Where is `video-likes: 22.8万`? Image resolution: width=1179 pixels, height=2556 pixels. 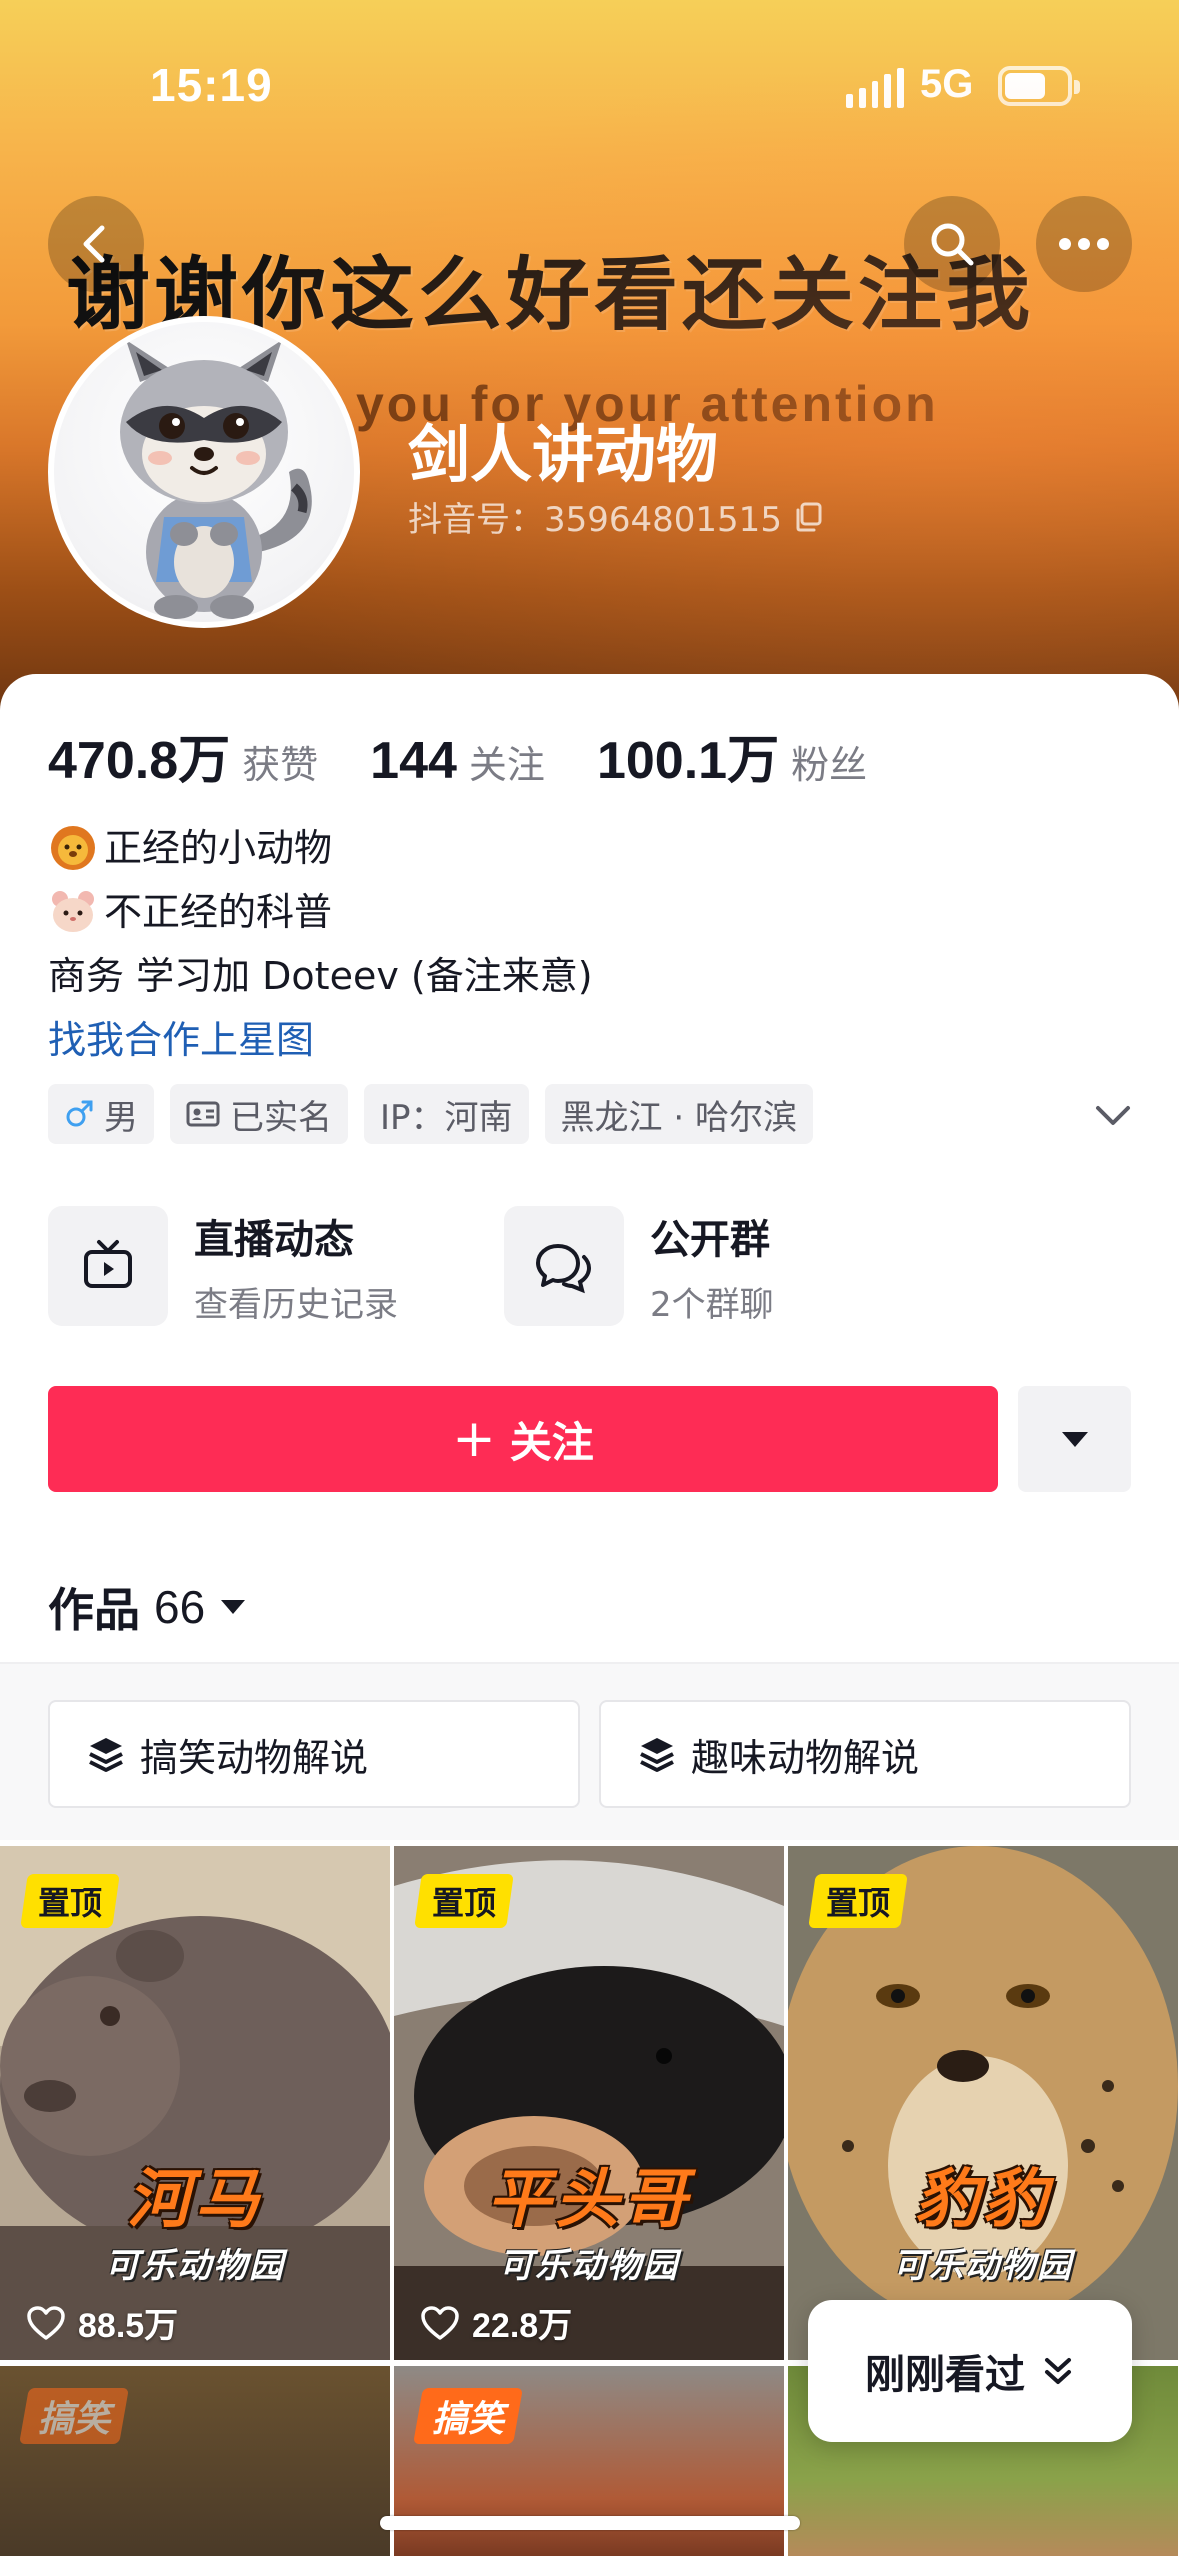
video-likes: 22.8万 is located at coordinates (496, 2322).